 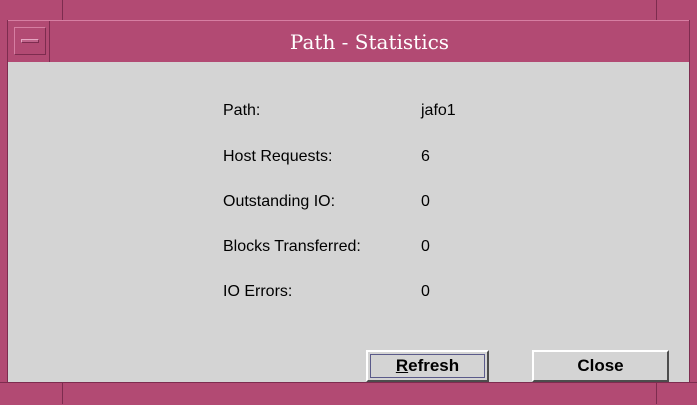 What do you see at coordinates (348, 393) in the screenshot?
I see `window-frame-bottom` at bounding box center [348, 393].